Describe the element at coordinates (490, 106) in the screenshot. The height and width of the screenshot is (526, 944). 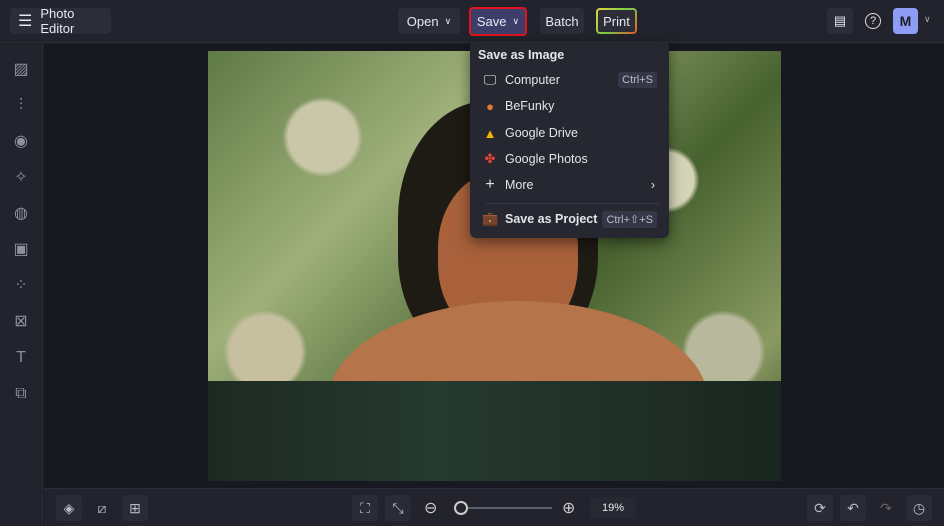
I see `befunky-icon: ●` at that location.